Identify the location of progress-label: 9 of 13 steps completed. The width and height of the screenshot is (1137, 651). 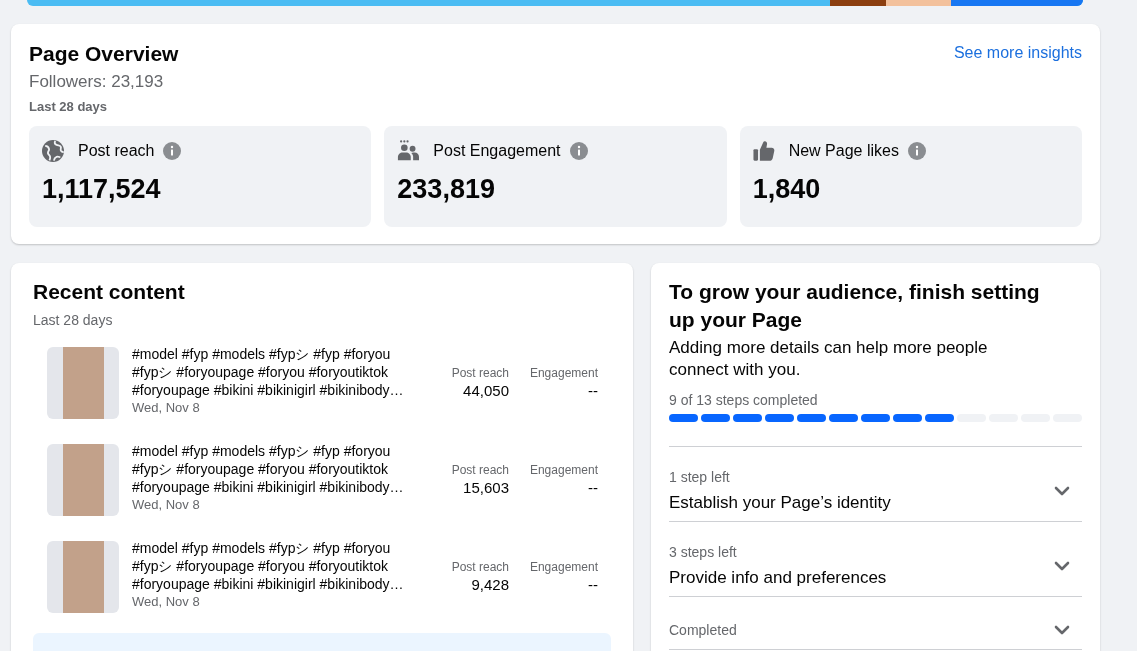
(743, 400).